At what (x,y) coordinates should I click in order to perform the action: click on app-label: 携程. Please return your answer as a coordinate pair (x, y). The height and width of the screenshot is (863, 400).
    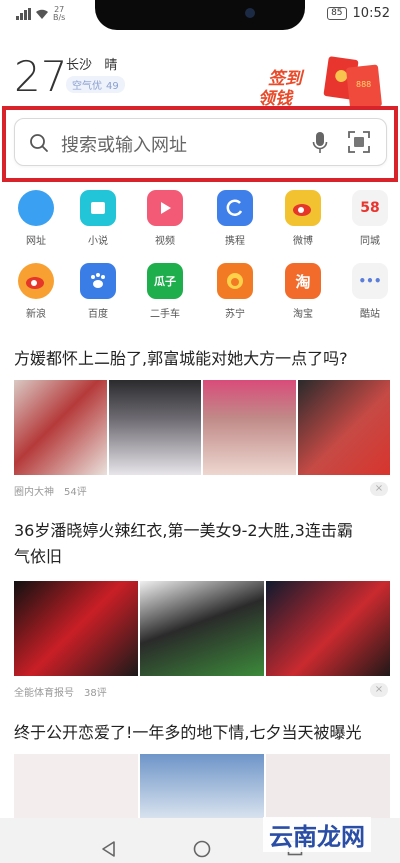
    Looking at the image, I should click on (235, 241).